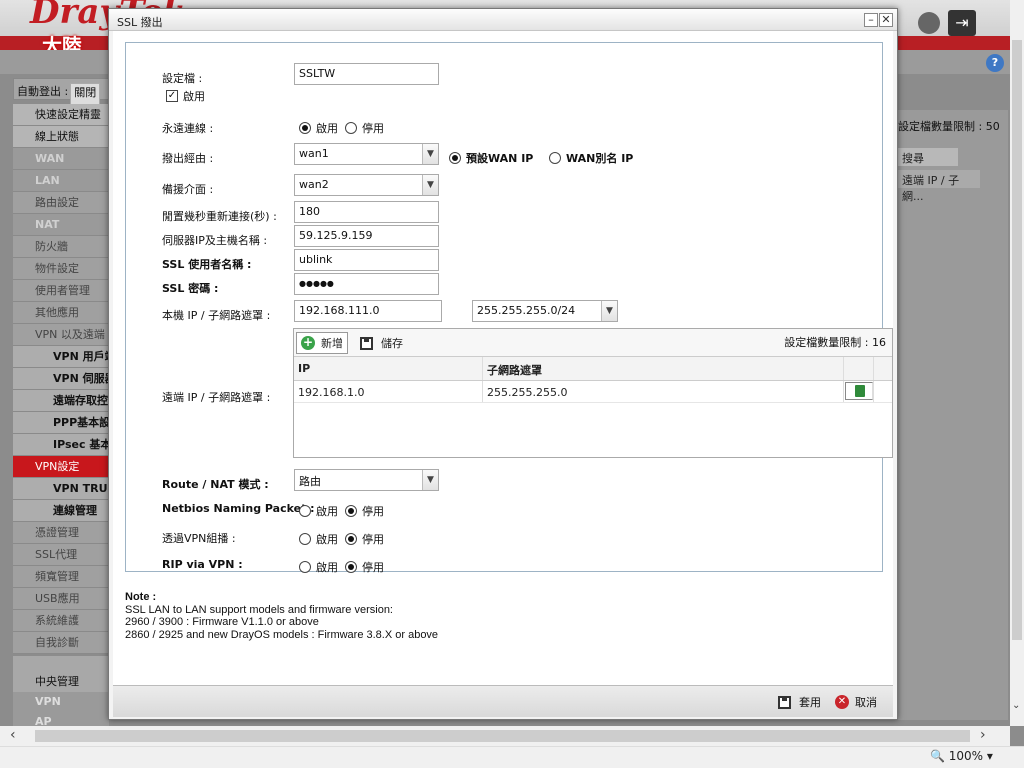 The image size is (1024, 768). I want to click on sidebar-item: USB應用, so click(61, 599).